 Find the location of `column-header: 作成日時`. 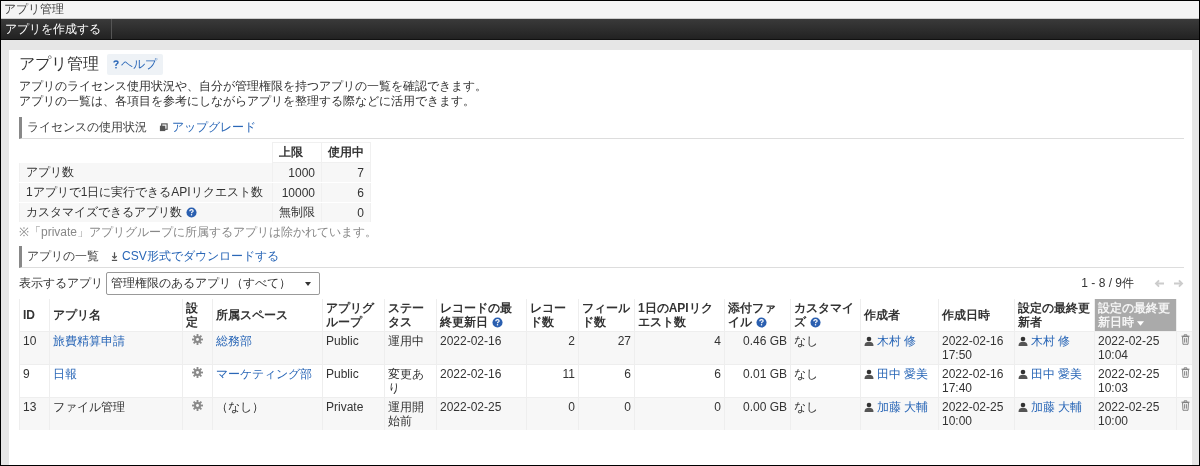

column-header: 作成日時 is located at coordinates (976, 315).